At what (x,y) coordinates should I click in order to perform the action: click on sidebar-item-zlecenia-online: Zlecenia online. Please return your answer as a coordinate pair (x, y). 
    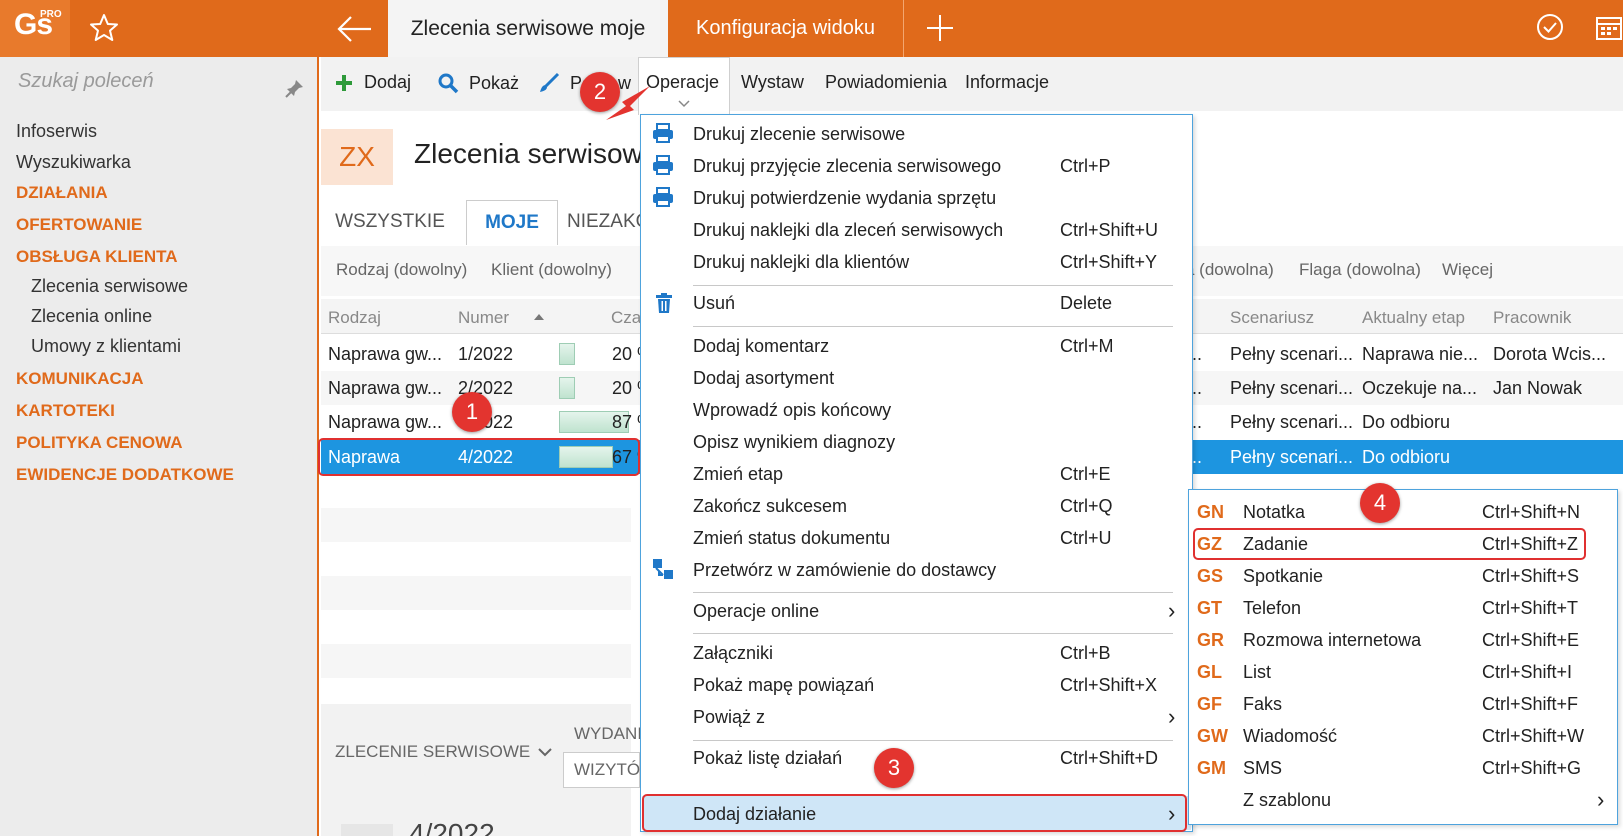
    Looking at the image, I should click on (91, 316).